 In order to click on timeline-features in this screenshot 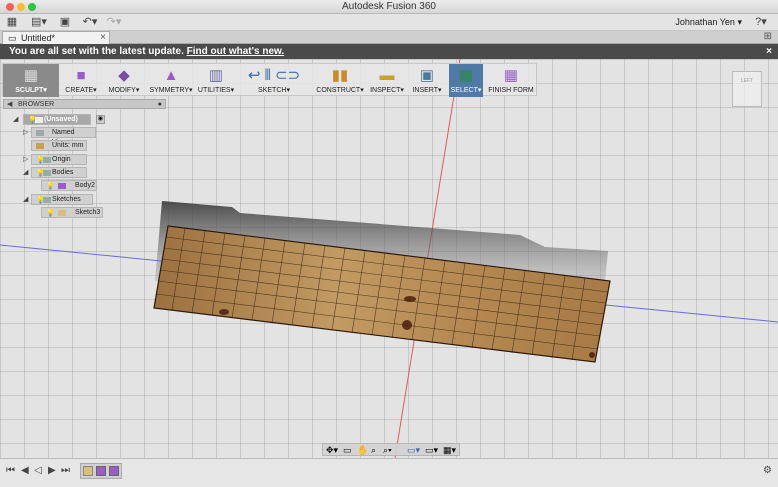, I will do `click(101, 471)`.